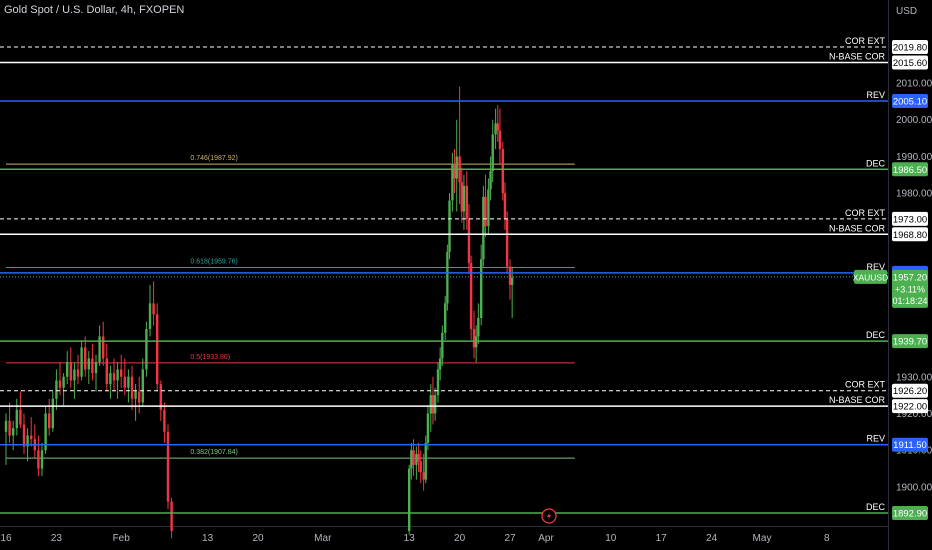  Describe the element at coordinates (910, 445) in the screenshot. I see `level-price-label: 1911.50` at that location.